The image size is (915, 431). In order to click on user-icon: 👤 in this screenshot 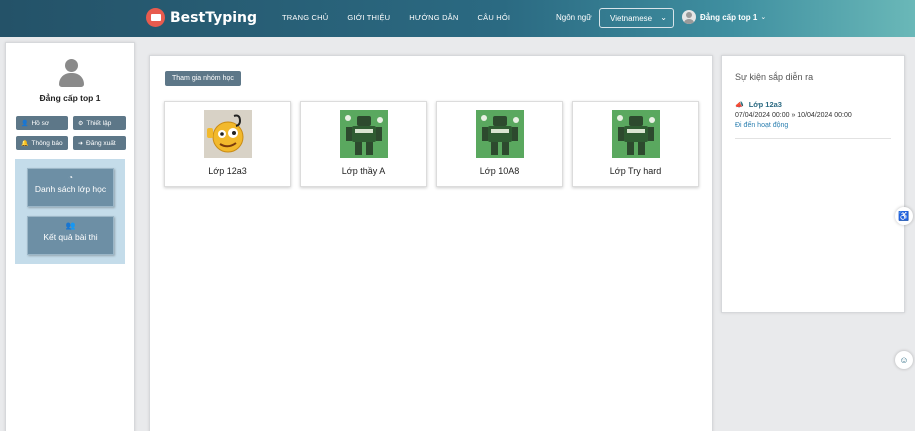, I will do `click(25, 123)`.